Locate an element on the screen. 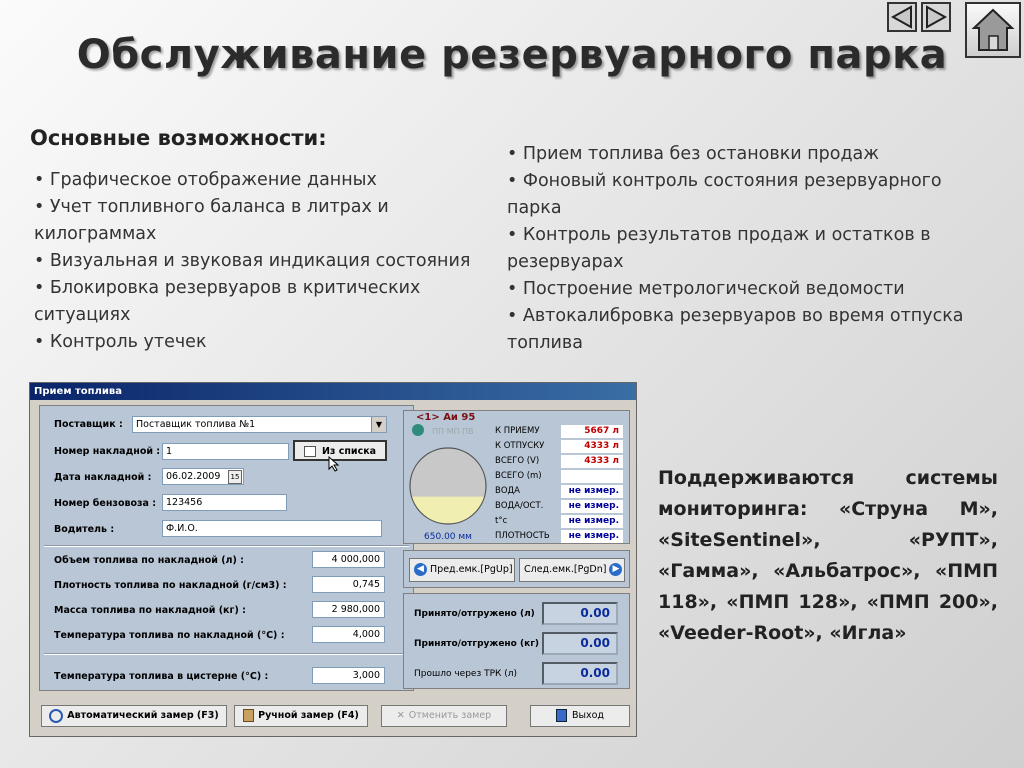  triangle-right-icon is located at coordinates (937, 17).